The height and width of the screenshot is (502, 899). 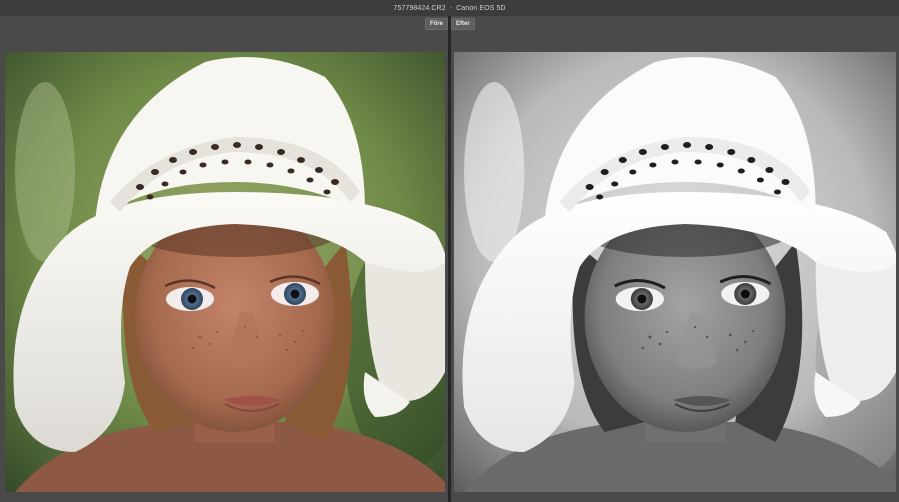 What do you see at coordinates (675, 497) in the screenshot?
I see `after-footer` at bounding box center [675, 497].